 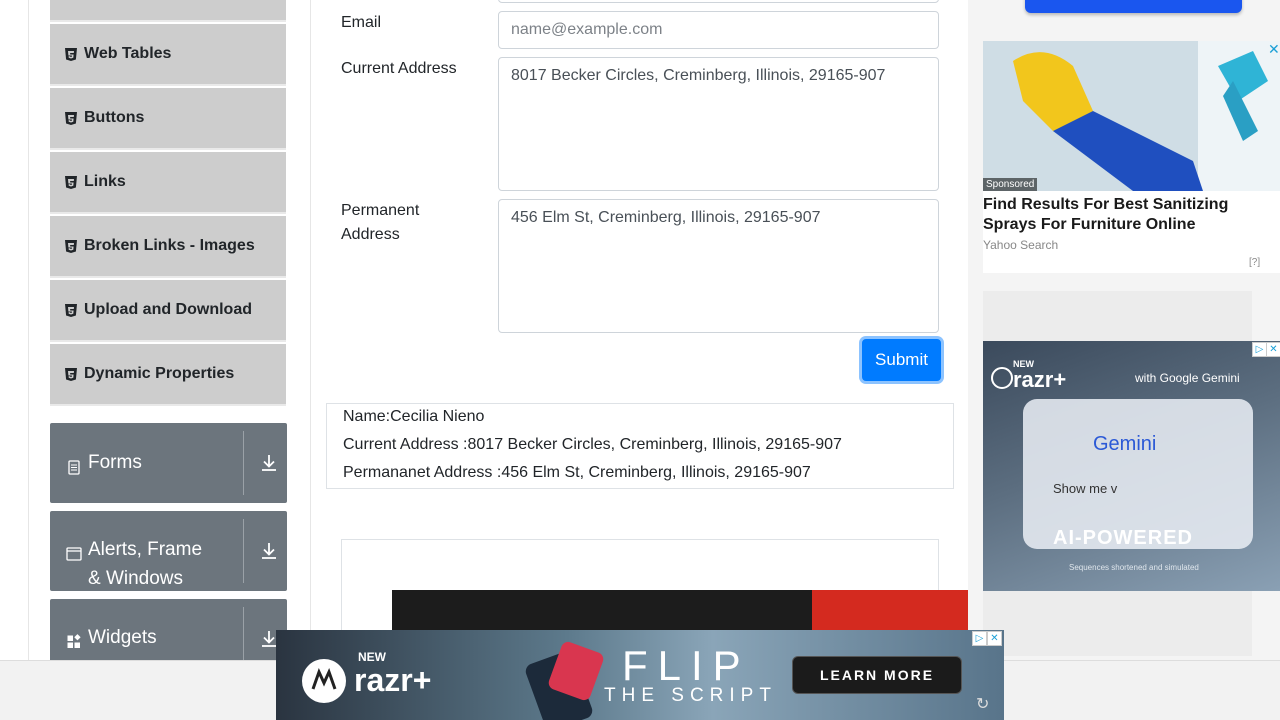 What do you see at coordinates (168, 11) in the screenshot?
I see `sidebar-item-previous` at bounding box center [168, 11].